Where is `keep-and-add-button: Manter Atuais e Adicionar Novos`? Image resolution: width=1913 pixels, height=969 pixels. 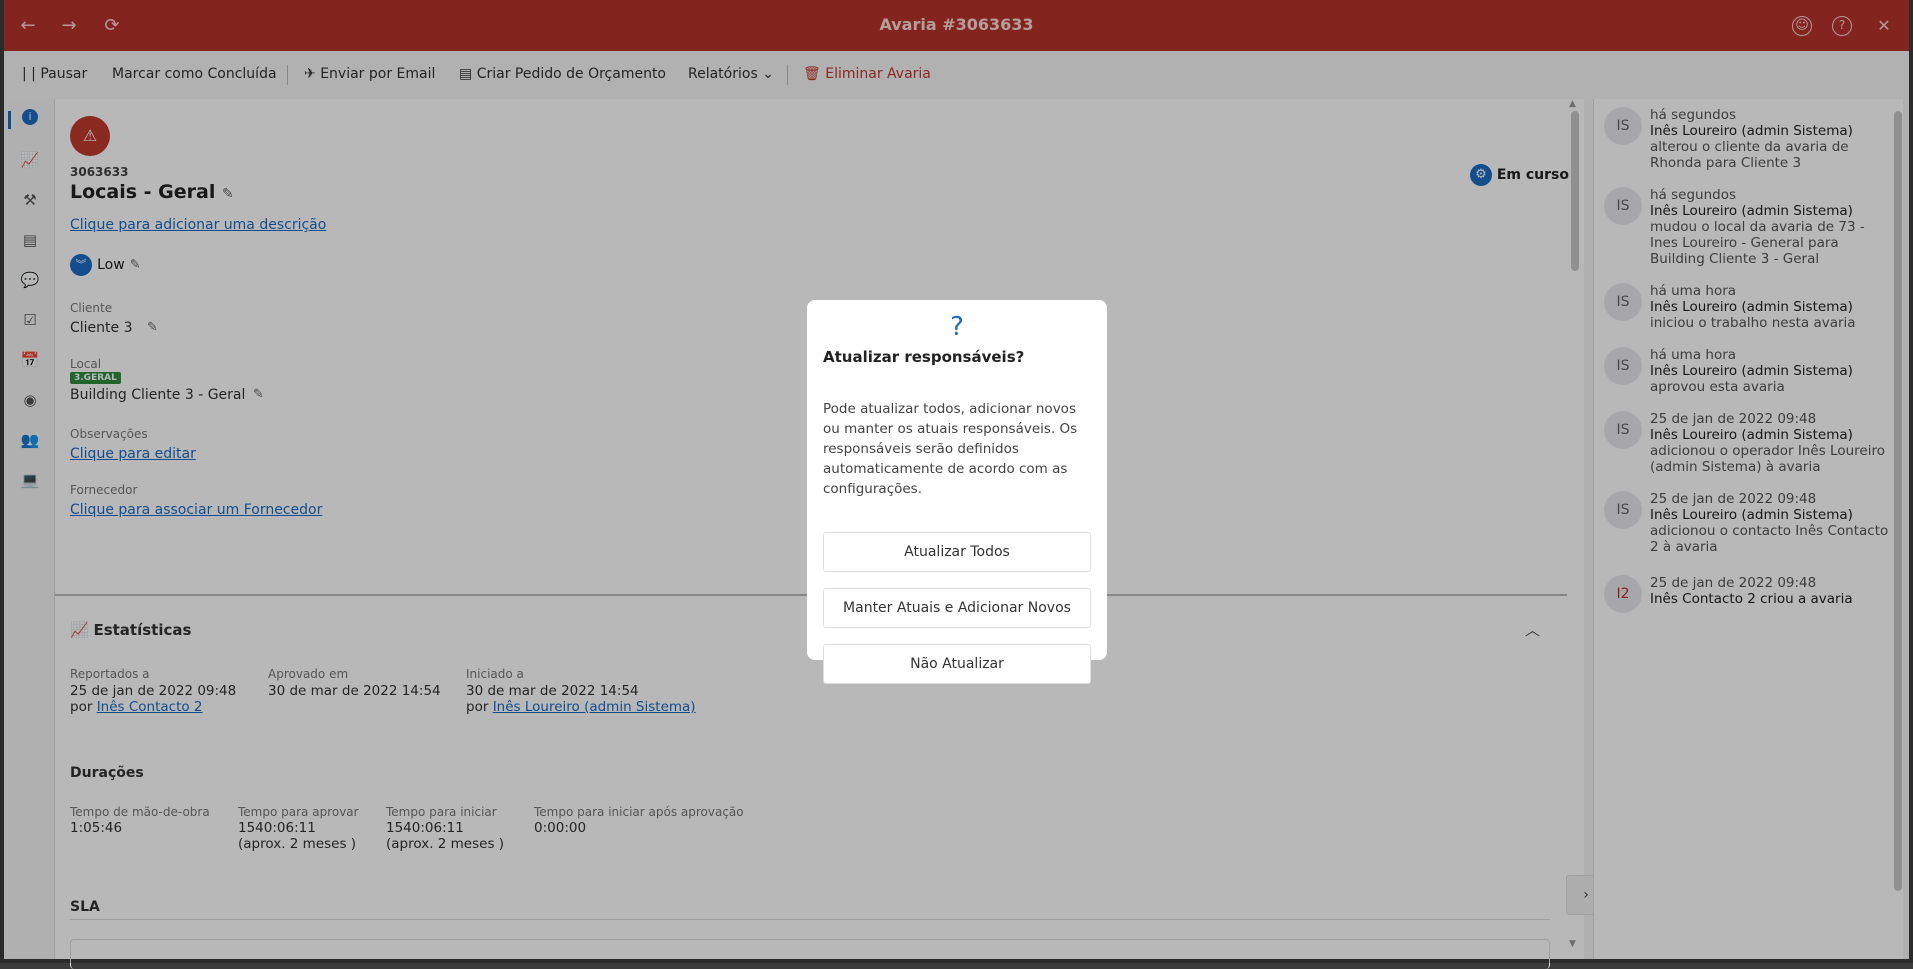
keep-and-add-button: Manter Atuais e Adicionar Novos is located at coordinates (957, 608).